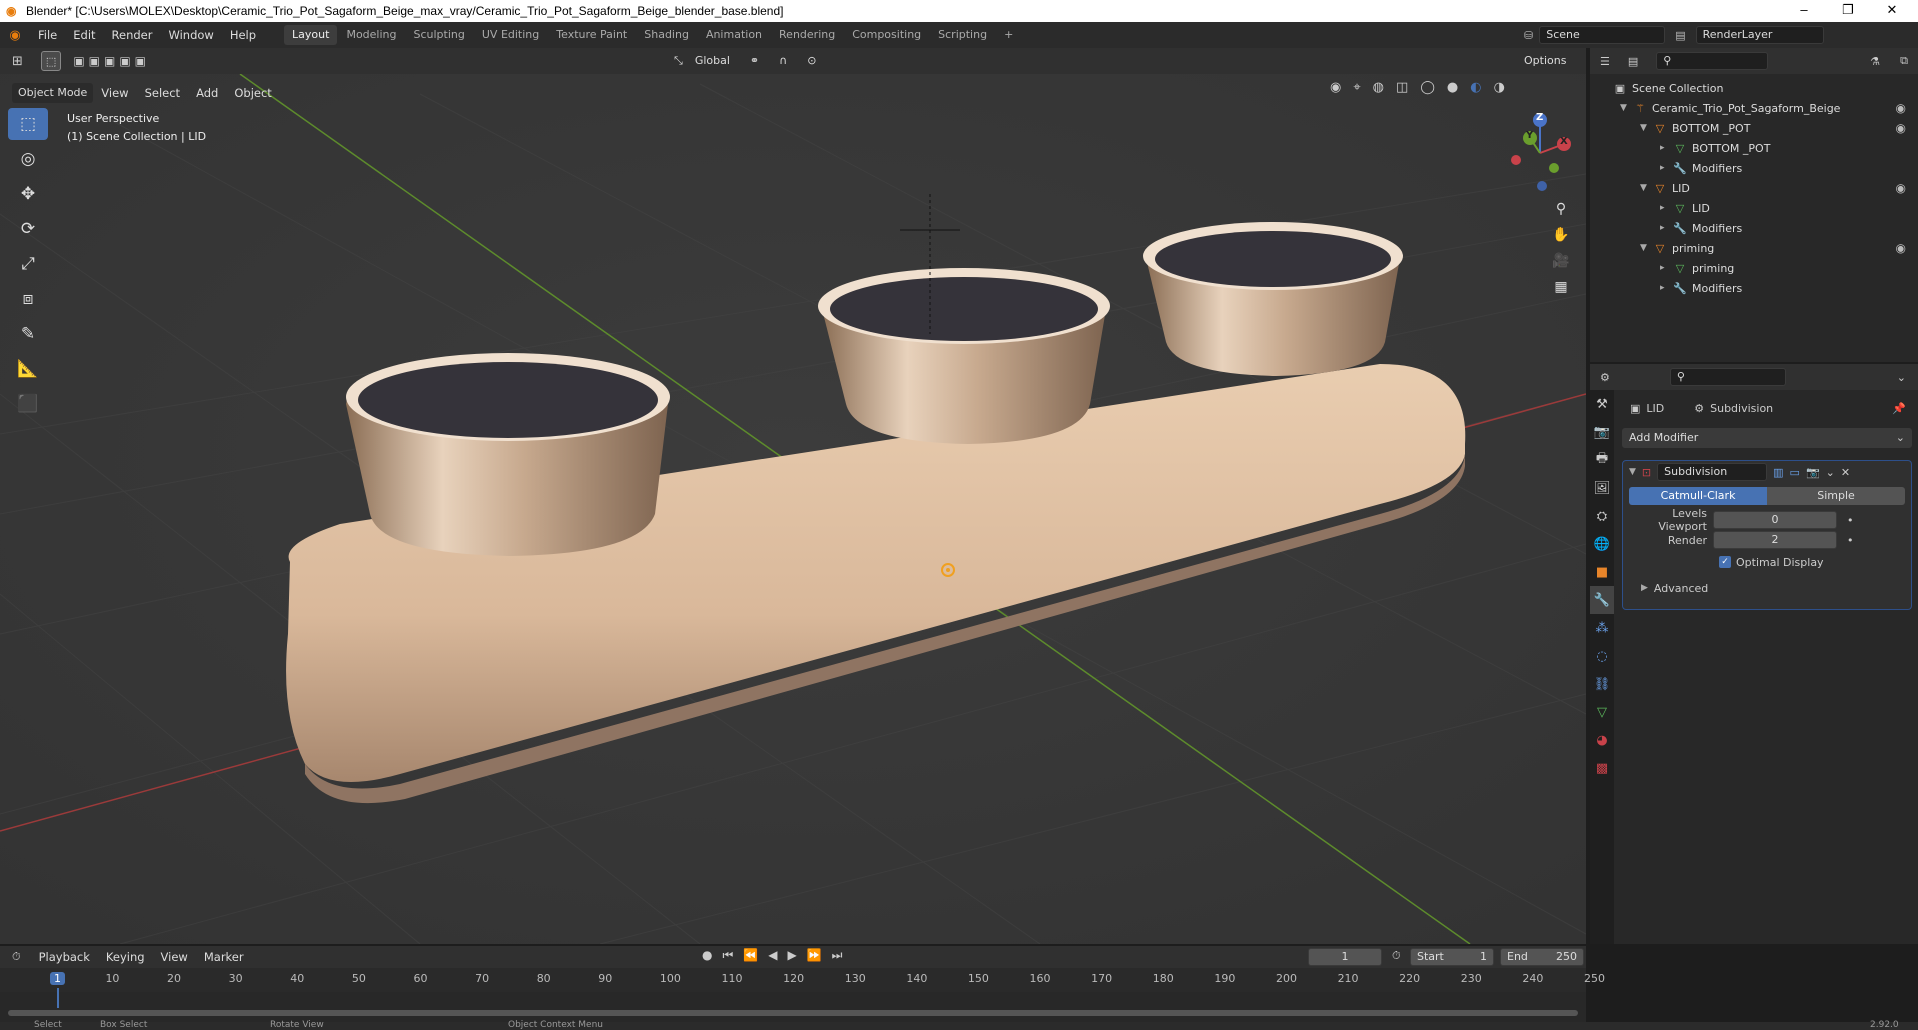 Image resolution: width=1918 pixels, height=1030 pixels. Describe the element at coordinates (1396, 956) in the screenshot. I see `preview-range-icon: ⏱` at that location.